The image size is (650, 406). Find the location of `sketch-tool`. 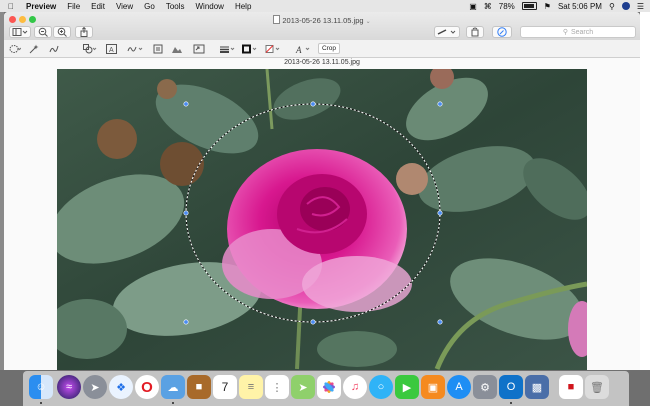

sketch-tool is located at coordinates (54, 49).